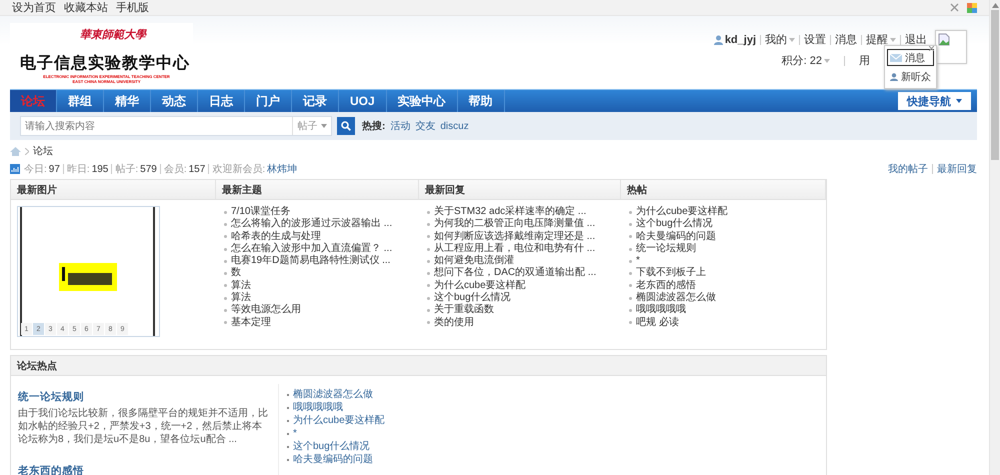  I want to click on home-icon, so click(15, 151).